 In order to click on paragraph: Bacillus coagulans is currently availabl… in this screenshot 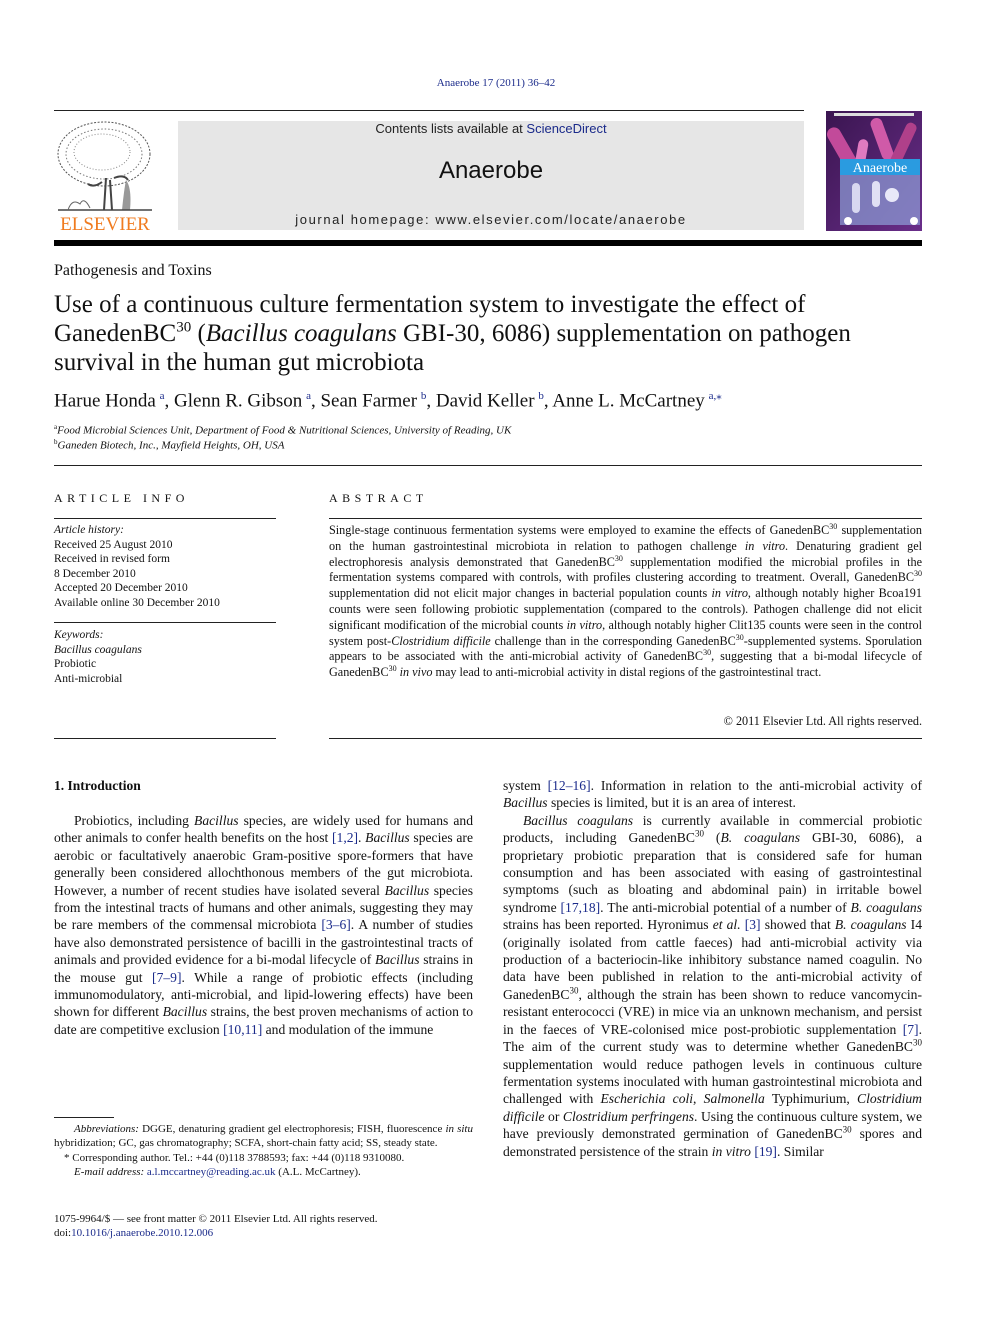, I will do `click(712, 986)`.